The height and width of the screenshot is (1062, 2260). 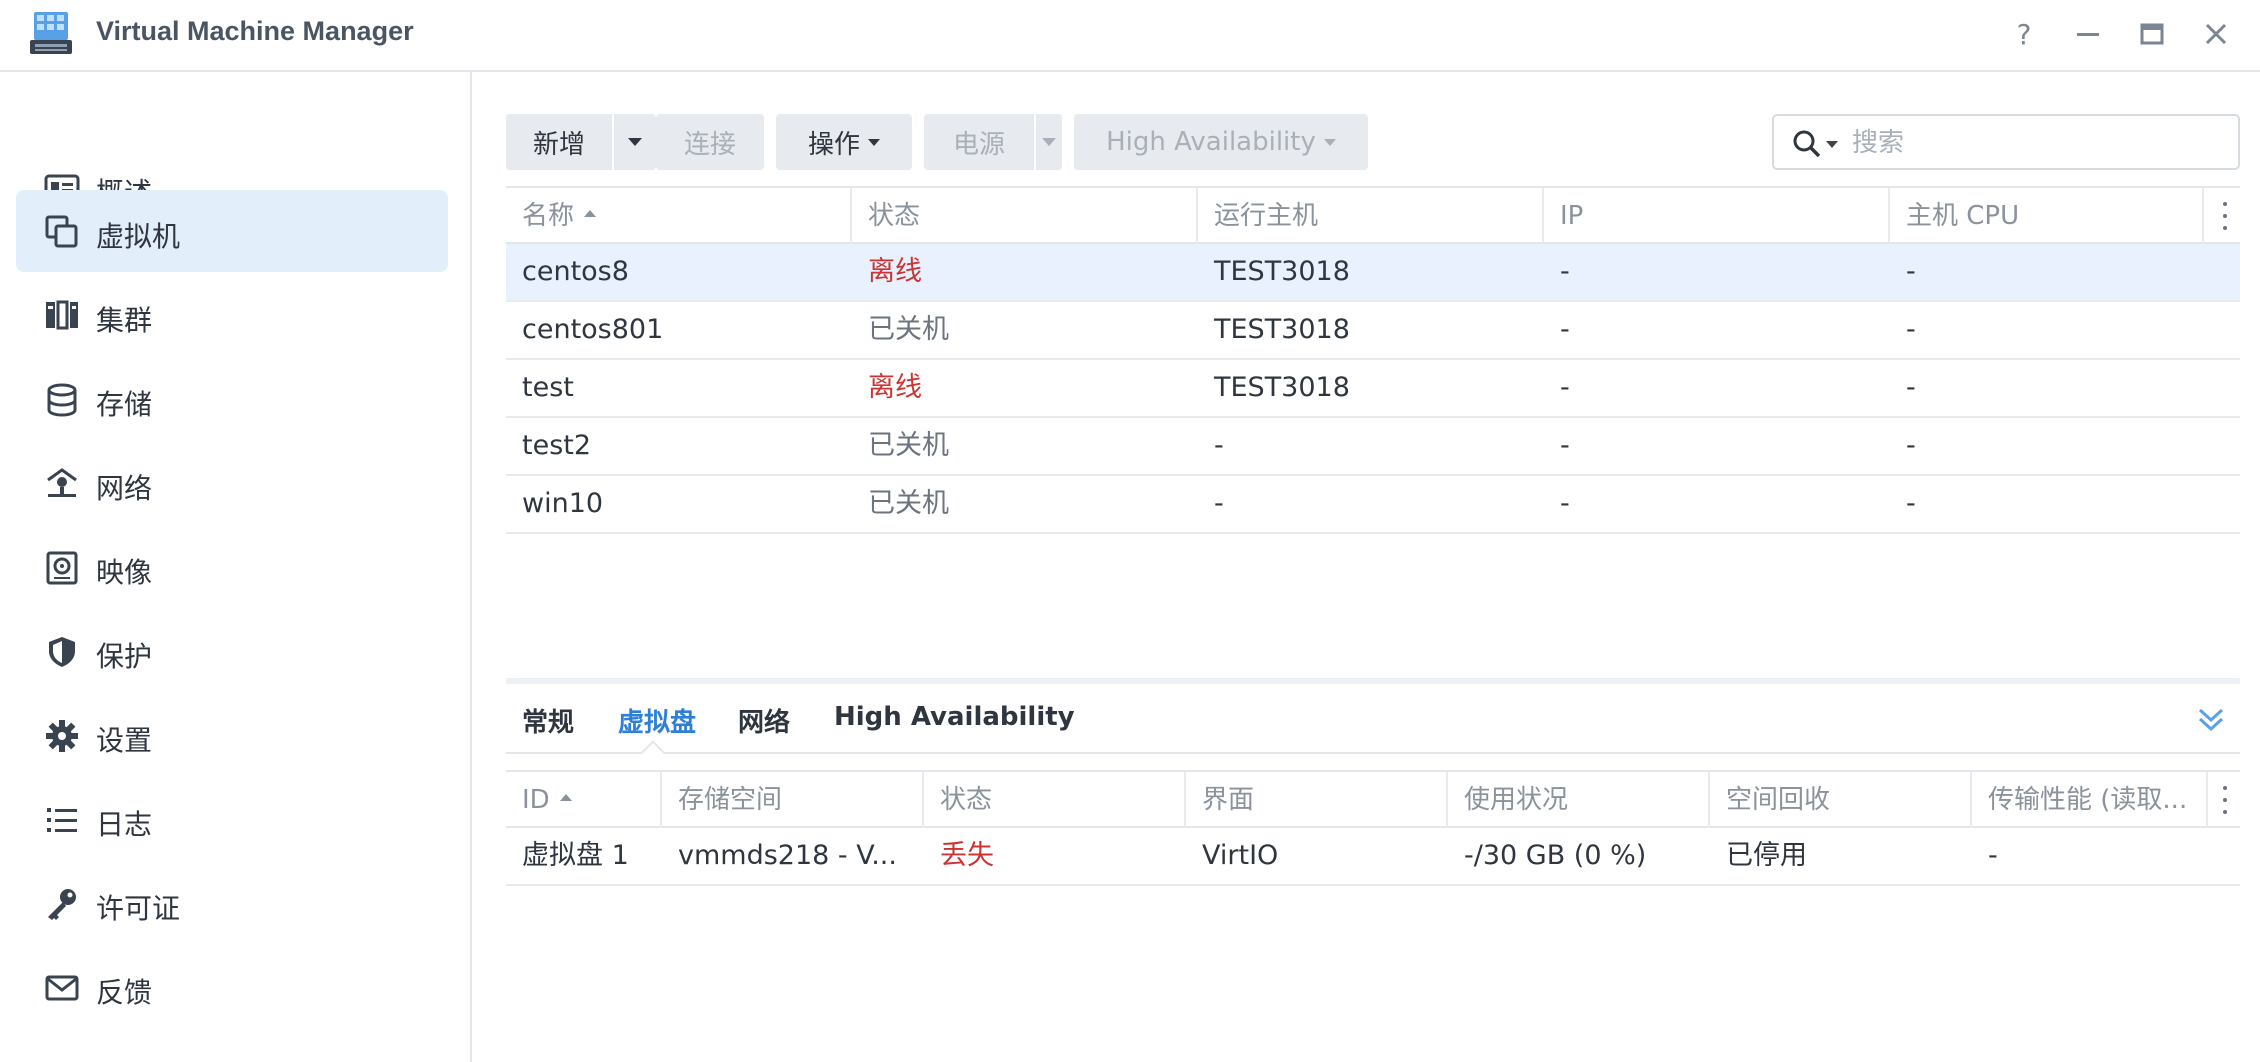 What do you see at coordinates (51, 33) in the screenshot?
I see `app-logo-icon` at bounding box center [51, 33].